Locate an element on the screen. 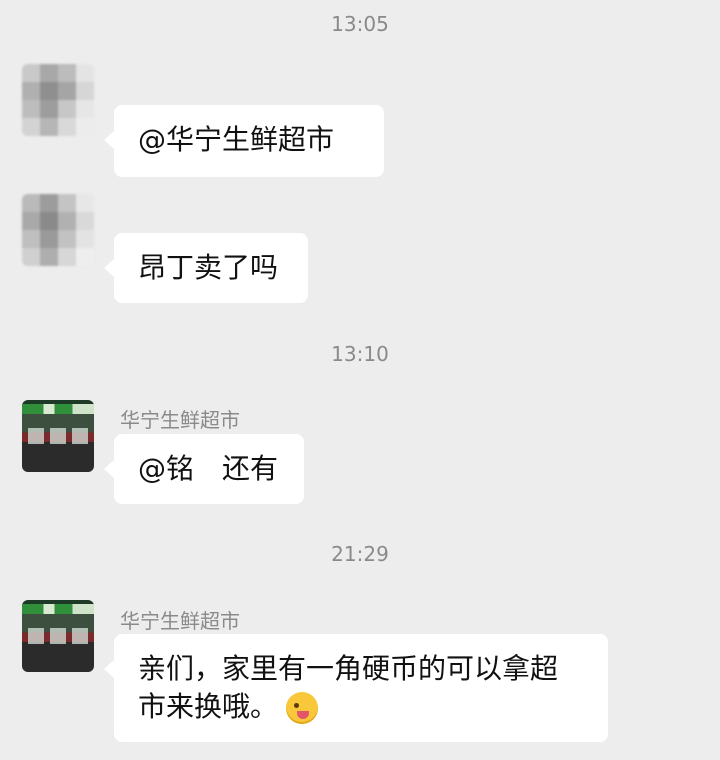 This screenshot has width=720, height=760. message-bubble: 亲们，家里有一角硬币的可以拿超市来换哦。 is located at coordinates (356, 688).